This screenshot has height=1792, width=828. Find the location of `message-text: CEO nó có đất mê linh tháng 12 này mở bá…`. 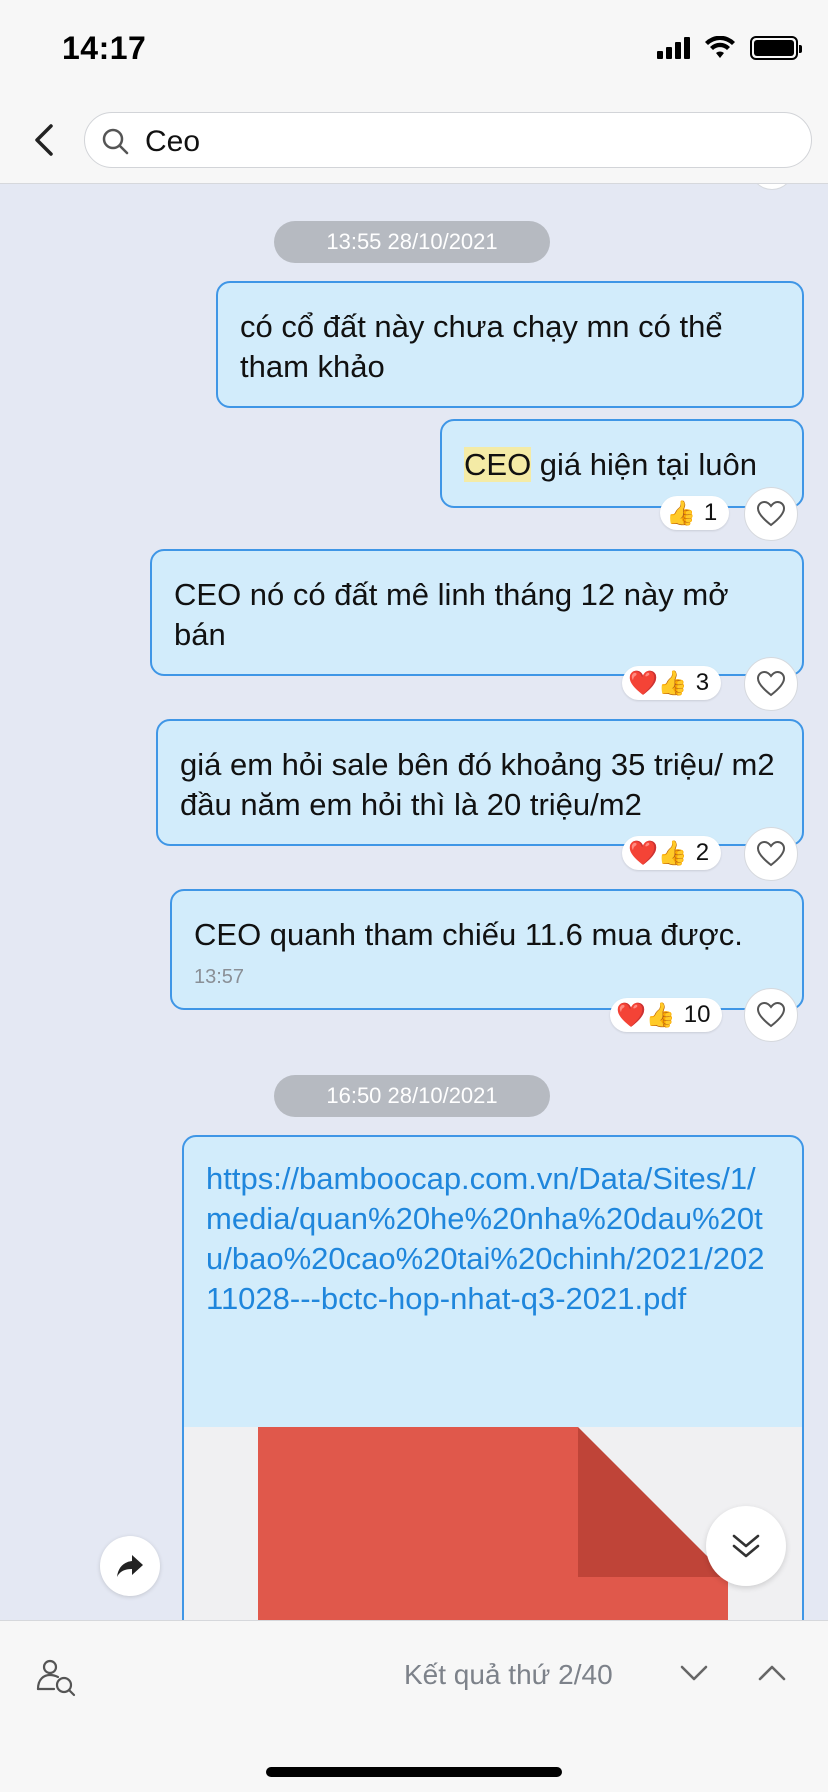

message-text: CEO nó có đất mê linh tháng 12 này mở bá… is located at coordinates (451, 614).